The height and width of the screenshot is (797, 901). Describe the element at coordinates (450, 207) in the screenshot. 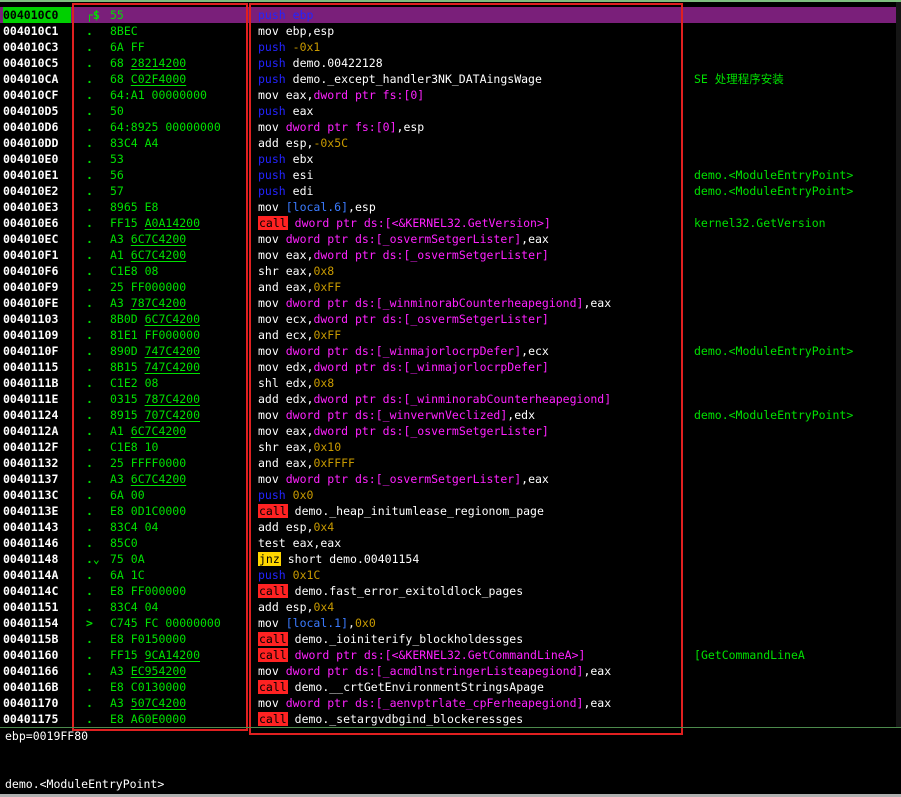

I see `disasm-row: 004010E3. 8965 E8 mov [local.6],esp` at that location.